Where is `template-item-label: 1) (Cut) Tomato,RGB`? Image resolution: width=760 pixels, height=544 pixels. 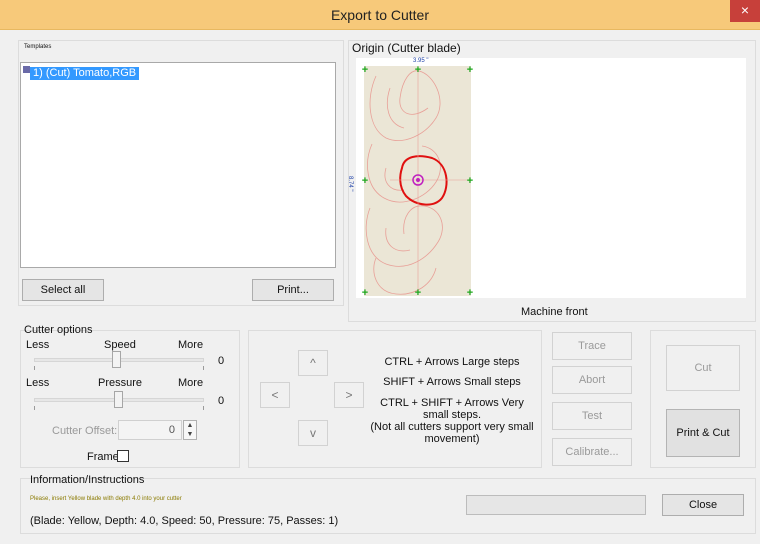
template-item-label: 1) (Cut) Tomato,RGB is located at coordinates (85, 73).